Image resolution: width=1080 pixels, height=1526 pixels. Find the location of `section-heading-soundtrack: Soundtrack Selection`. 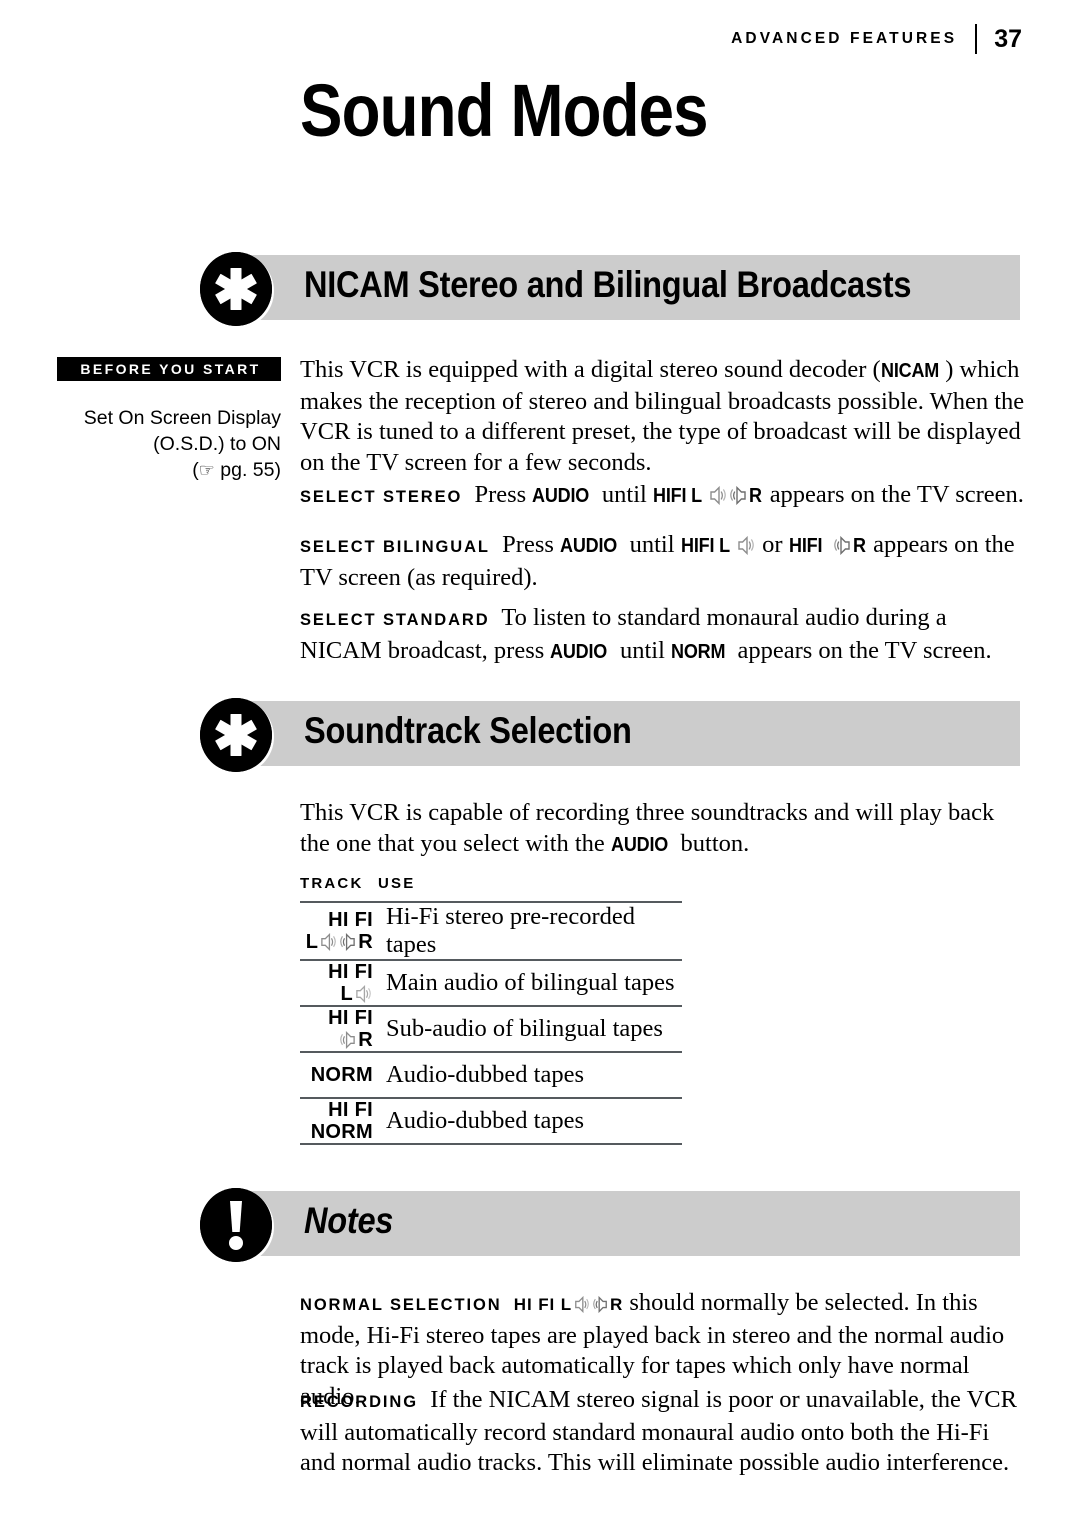

section-heading-soundtrack: Soundtrack Selection is located at coordinates (468, 731).